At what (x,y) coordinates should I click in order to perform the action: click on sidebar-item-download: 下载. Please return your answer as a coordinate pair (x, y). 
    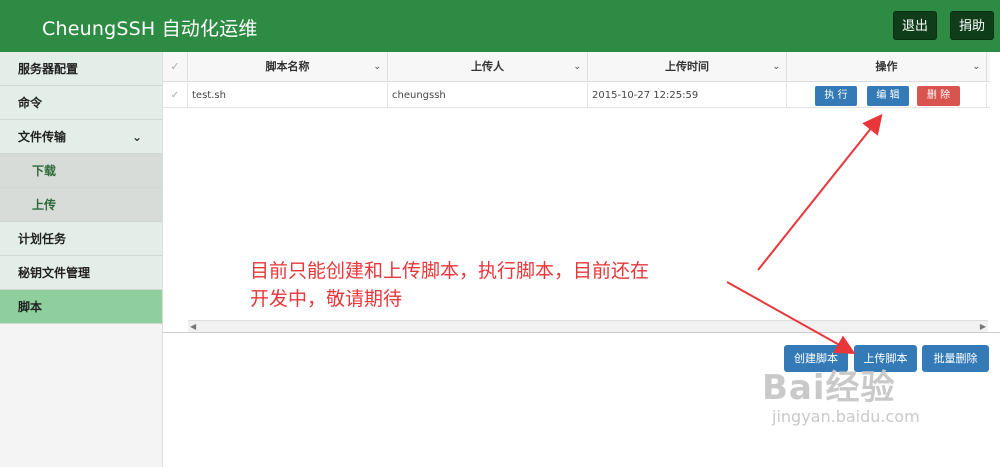
    Looking at the image, I should click on (81, 171).